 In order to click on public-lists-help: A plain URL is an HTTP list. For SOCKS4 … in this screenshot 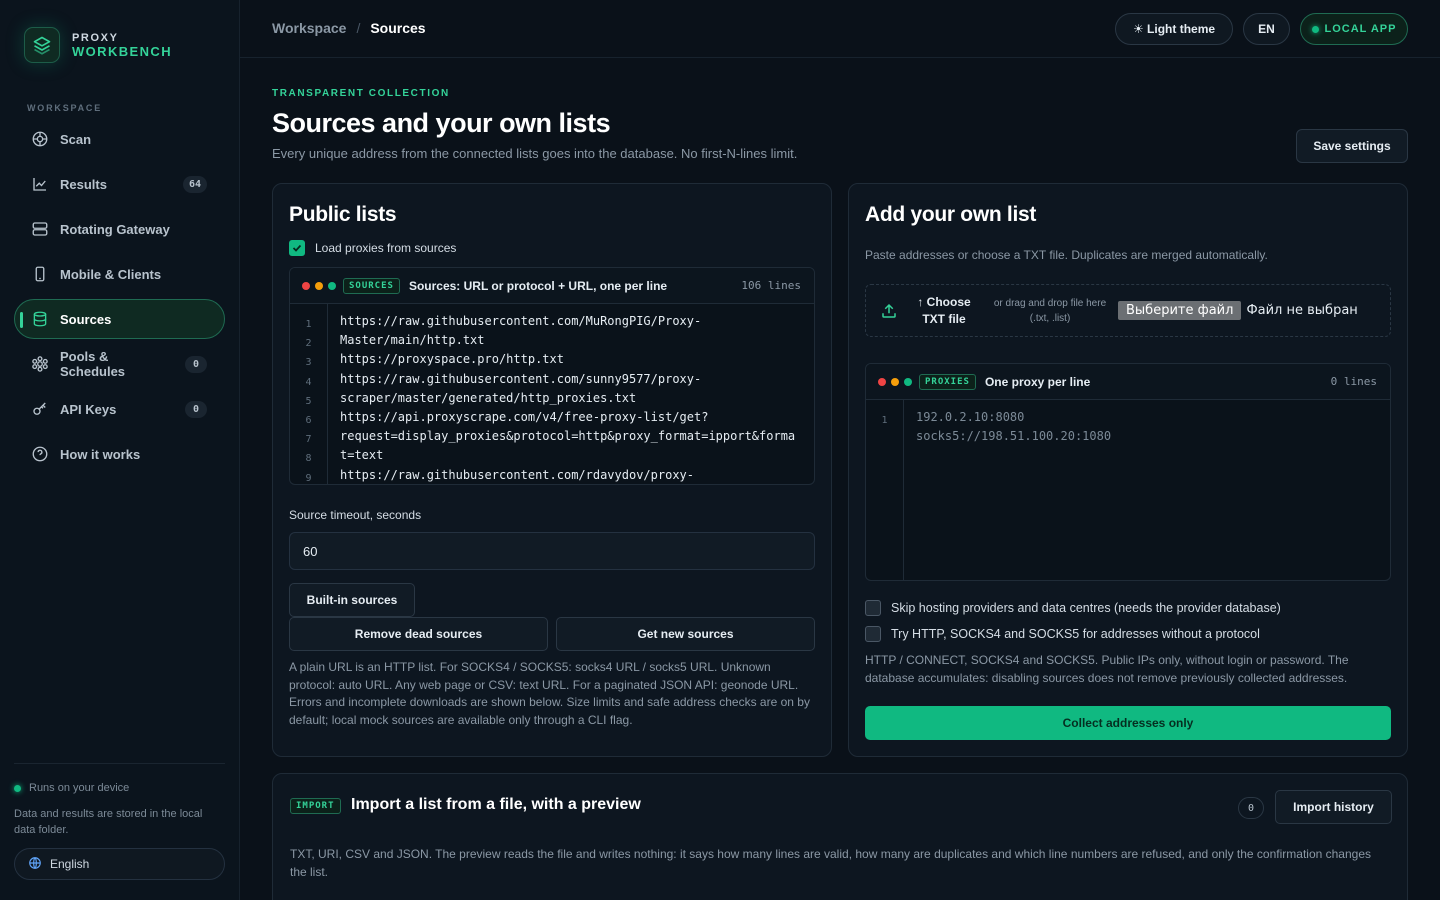, I will do `click(549, 693)`.